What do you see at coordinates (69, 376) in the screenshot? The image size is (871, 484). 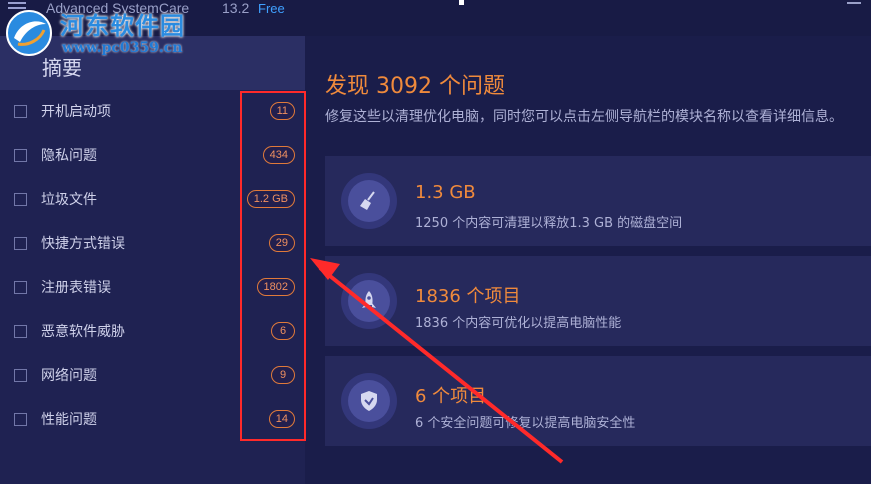 I see `sidebar-item-label: 网络问题` at bounding box center [69, 376].